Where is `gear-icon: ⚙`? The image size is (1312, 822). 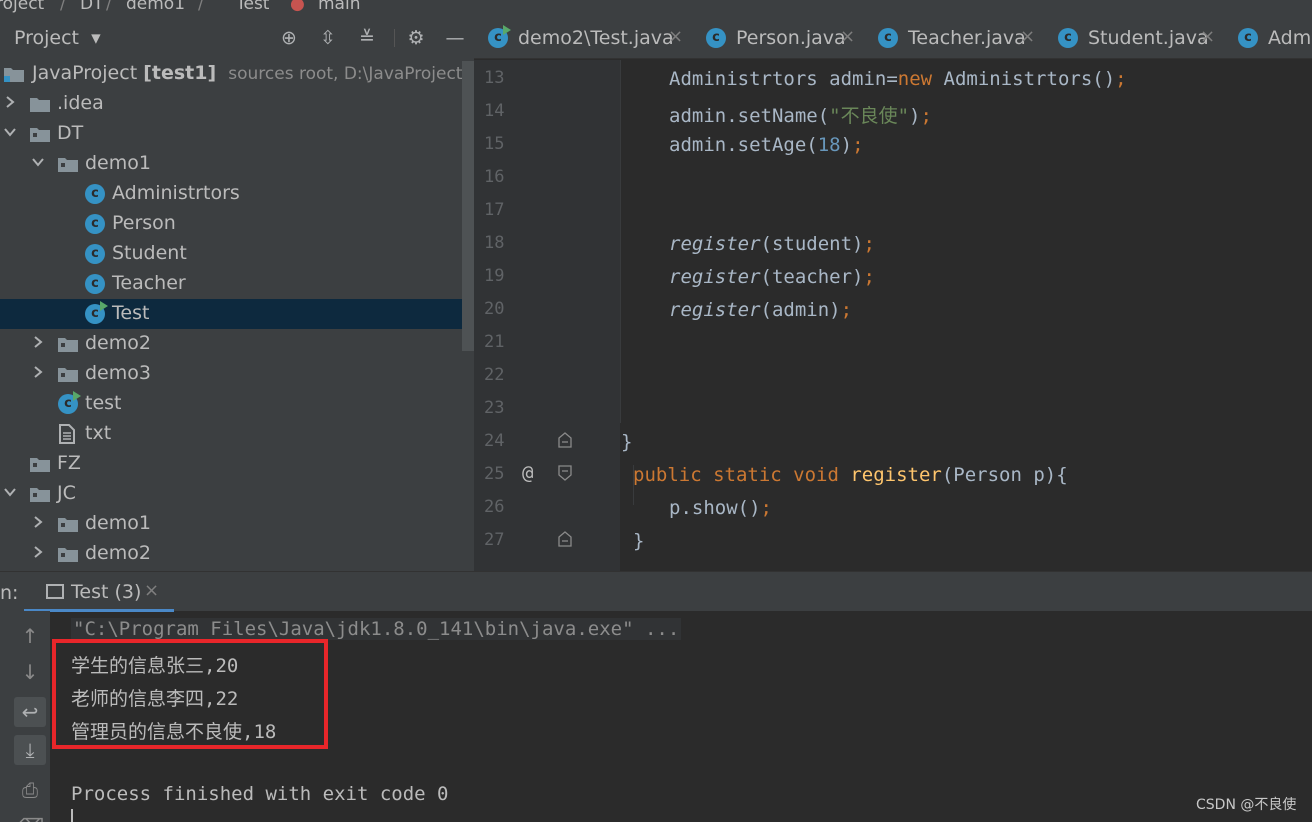
gear-icon: ⚙ is located at coordinates (416, 38).